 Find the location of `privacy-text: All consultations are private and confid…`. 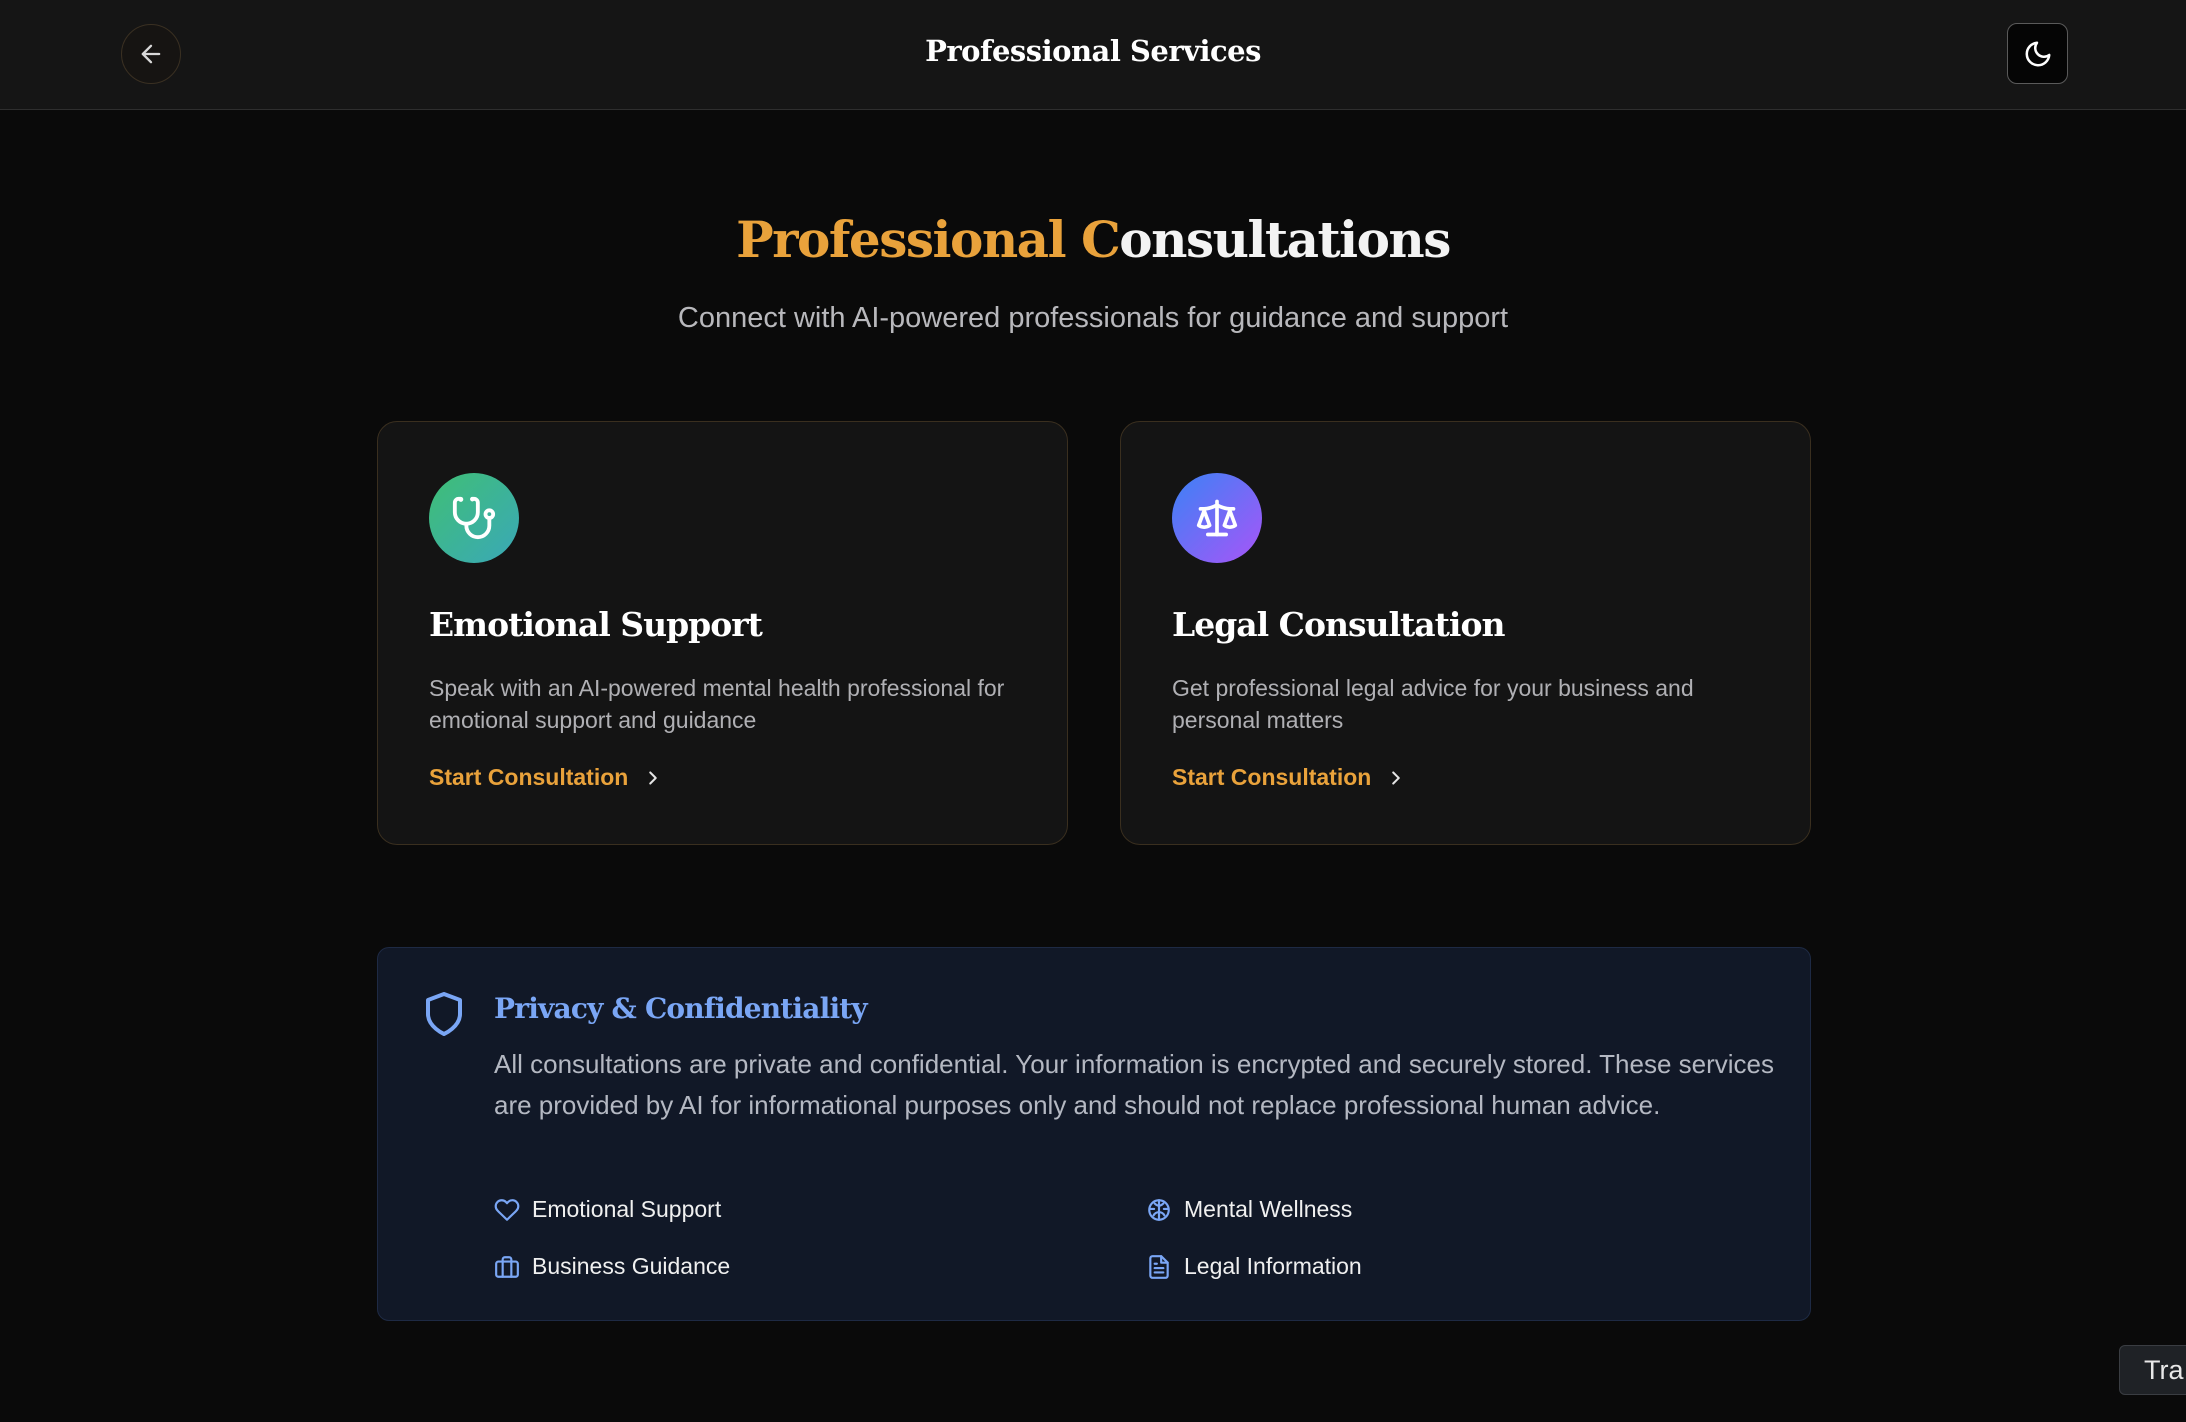

privacy-text: All consultations are private and confid… is located at coordinates (1134, 1084).